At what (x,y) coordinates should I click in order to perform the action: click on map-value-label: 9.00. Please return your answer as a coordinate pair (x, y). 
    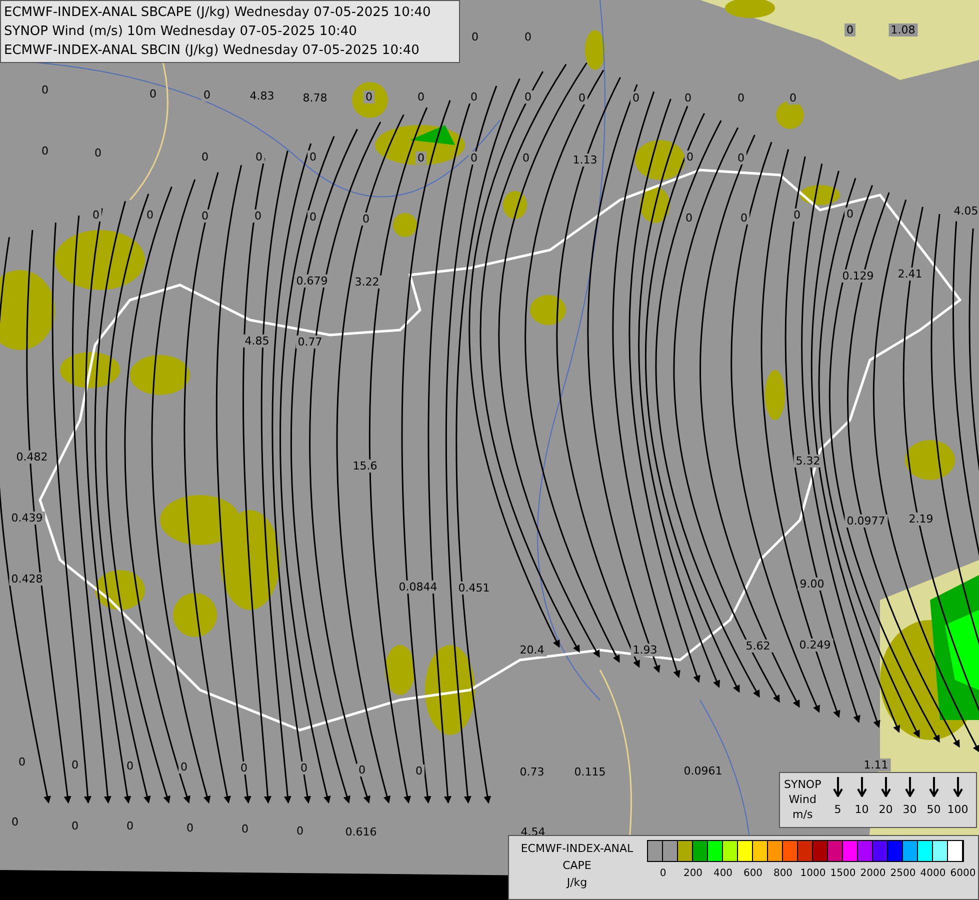
    Looking at the image, I should click on (812, 584).